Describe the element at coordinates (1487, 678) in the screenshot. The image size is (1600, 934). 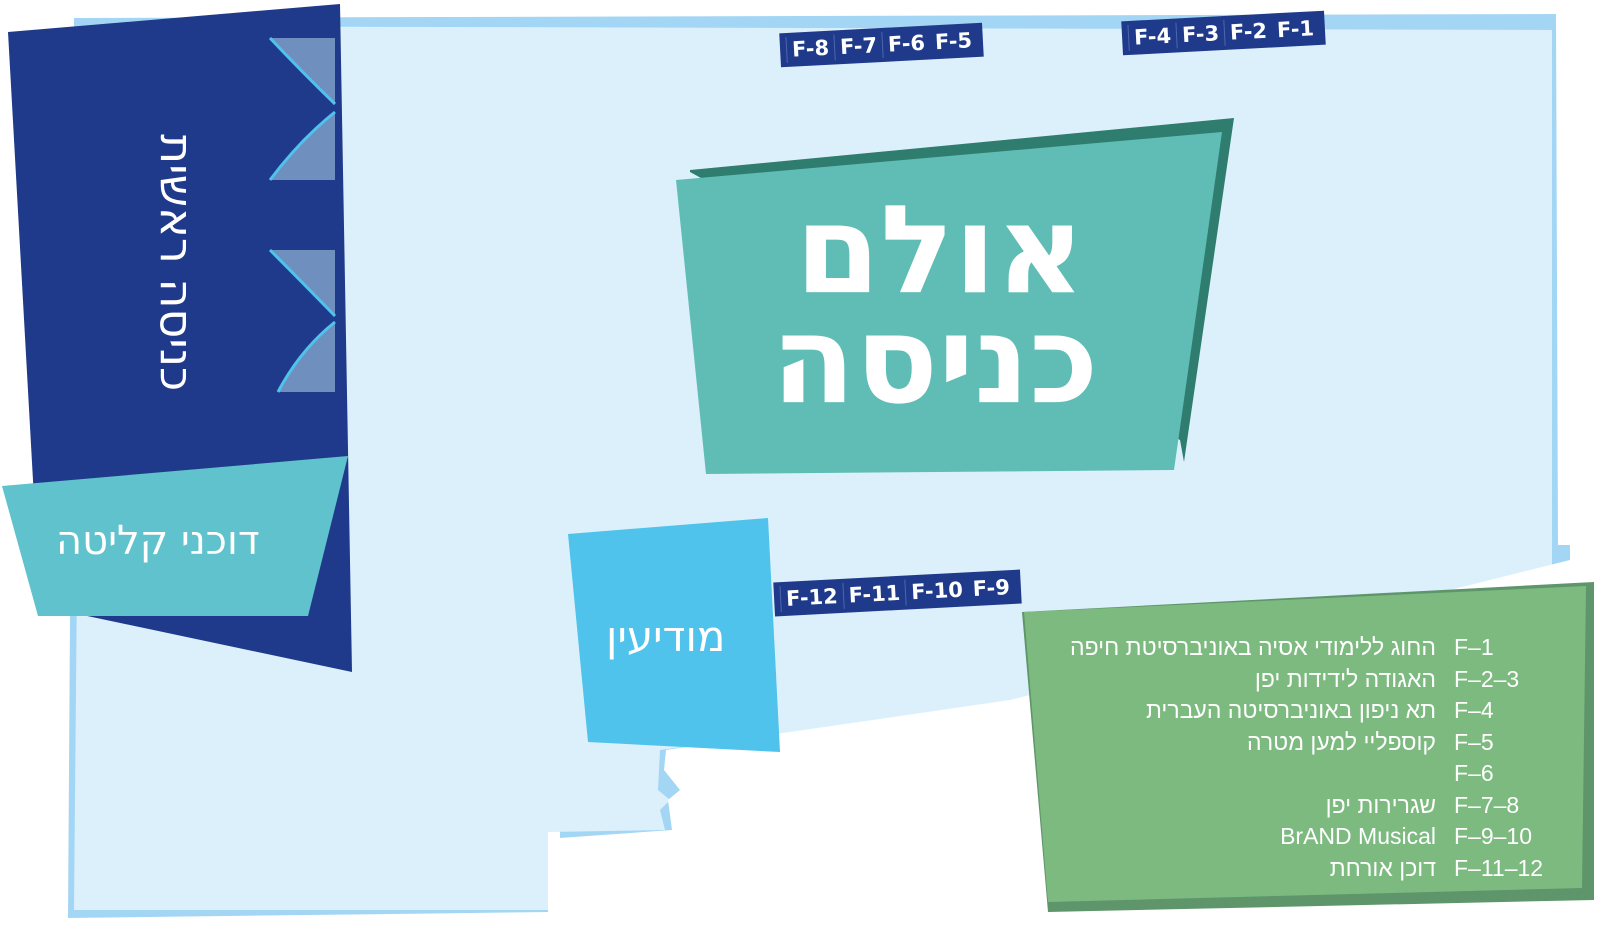
I see `legend-code: F–2–3` at that location.